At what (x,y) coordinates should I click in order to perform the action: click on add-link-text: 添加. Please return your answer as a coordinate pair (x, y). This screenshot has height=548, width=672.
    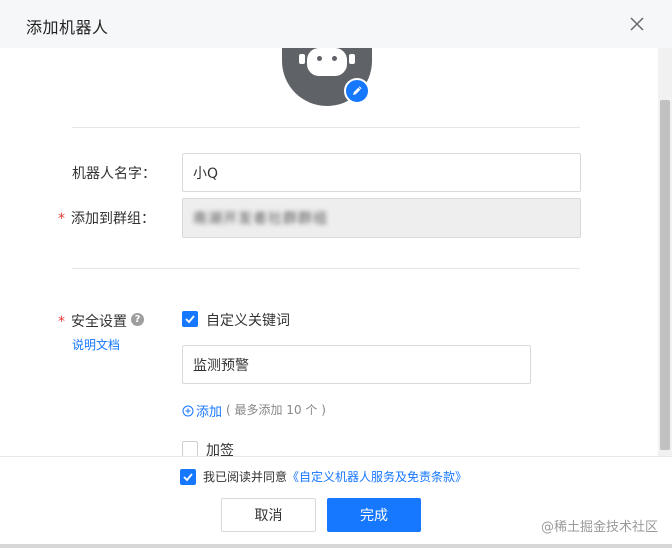
    Looking at the image, I should click on (209, 412).